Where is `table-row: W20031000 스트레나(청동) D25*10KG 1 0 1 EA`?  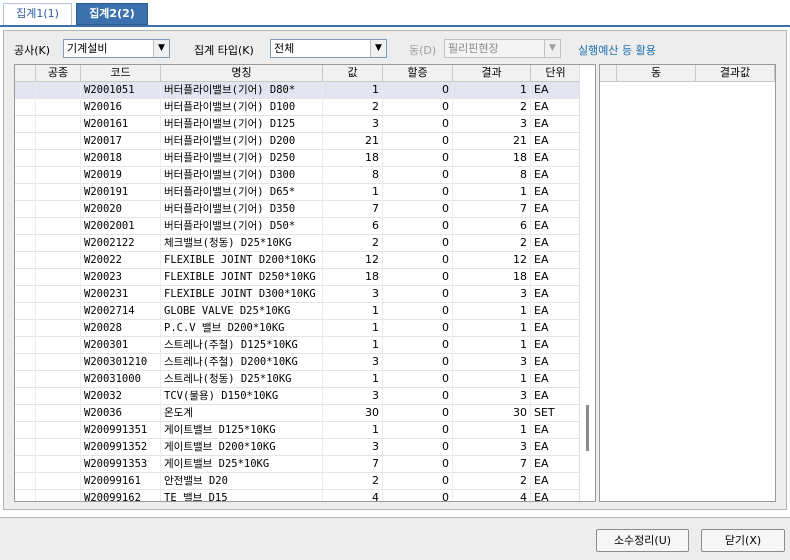
table-row: W20031000 스트레나(청동) D25*10KG 1 0 1 EA is located at coordinates (298, 379).